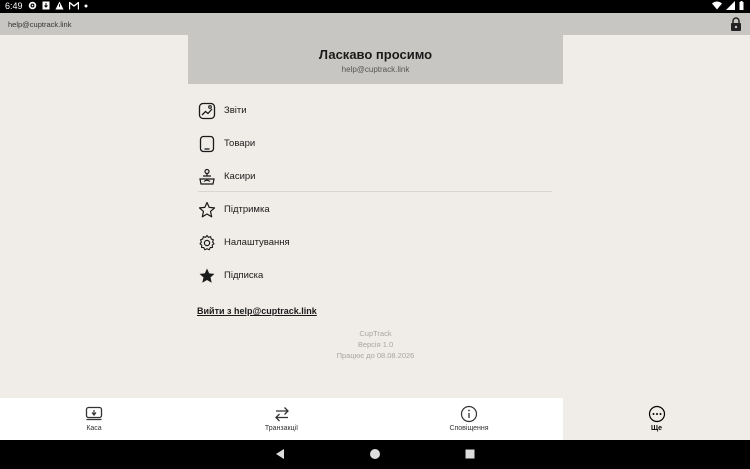 The width and height of the screenshot is (750, 469). I want to click on lock-icon, so click(736, 24).